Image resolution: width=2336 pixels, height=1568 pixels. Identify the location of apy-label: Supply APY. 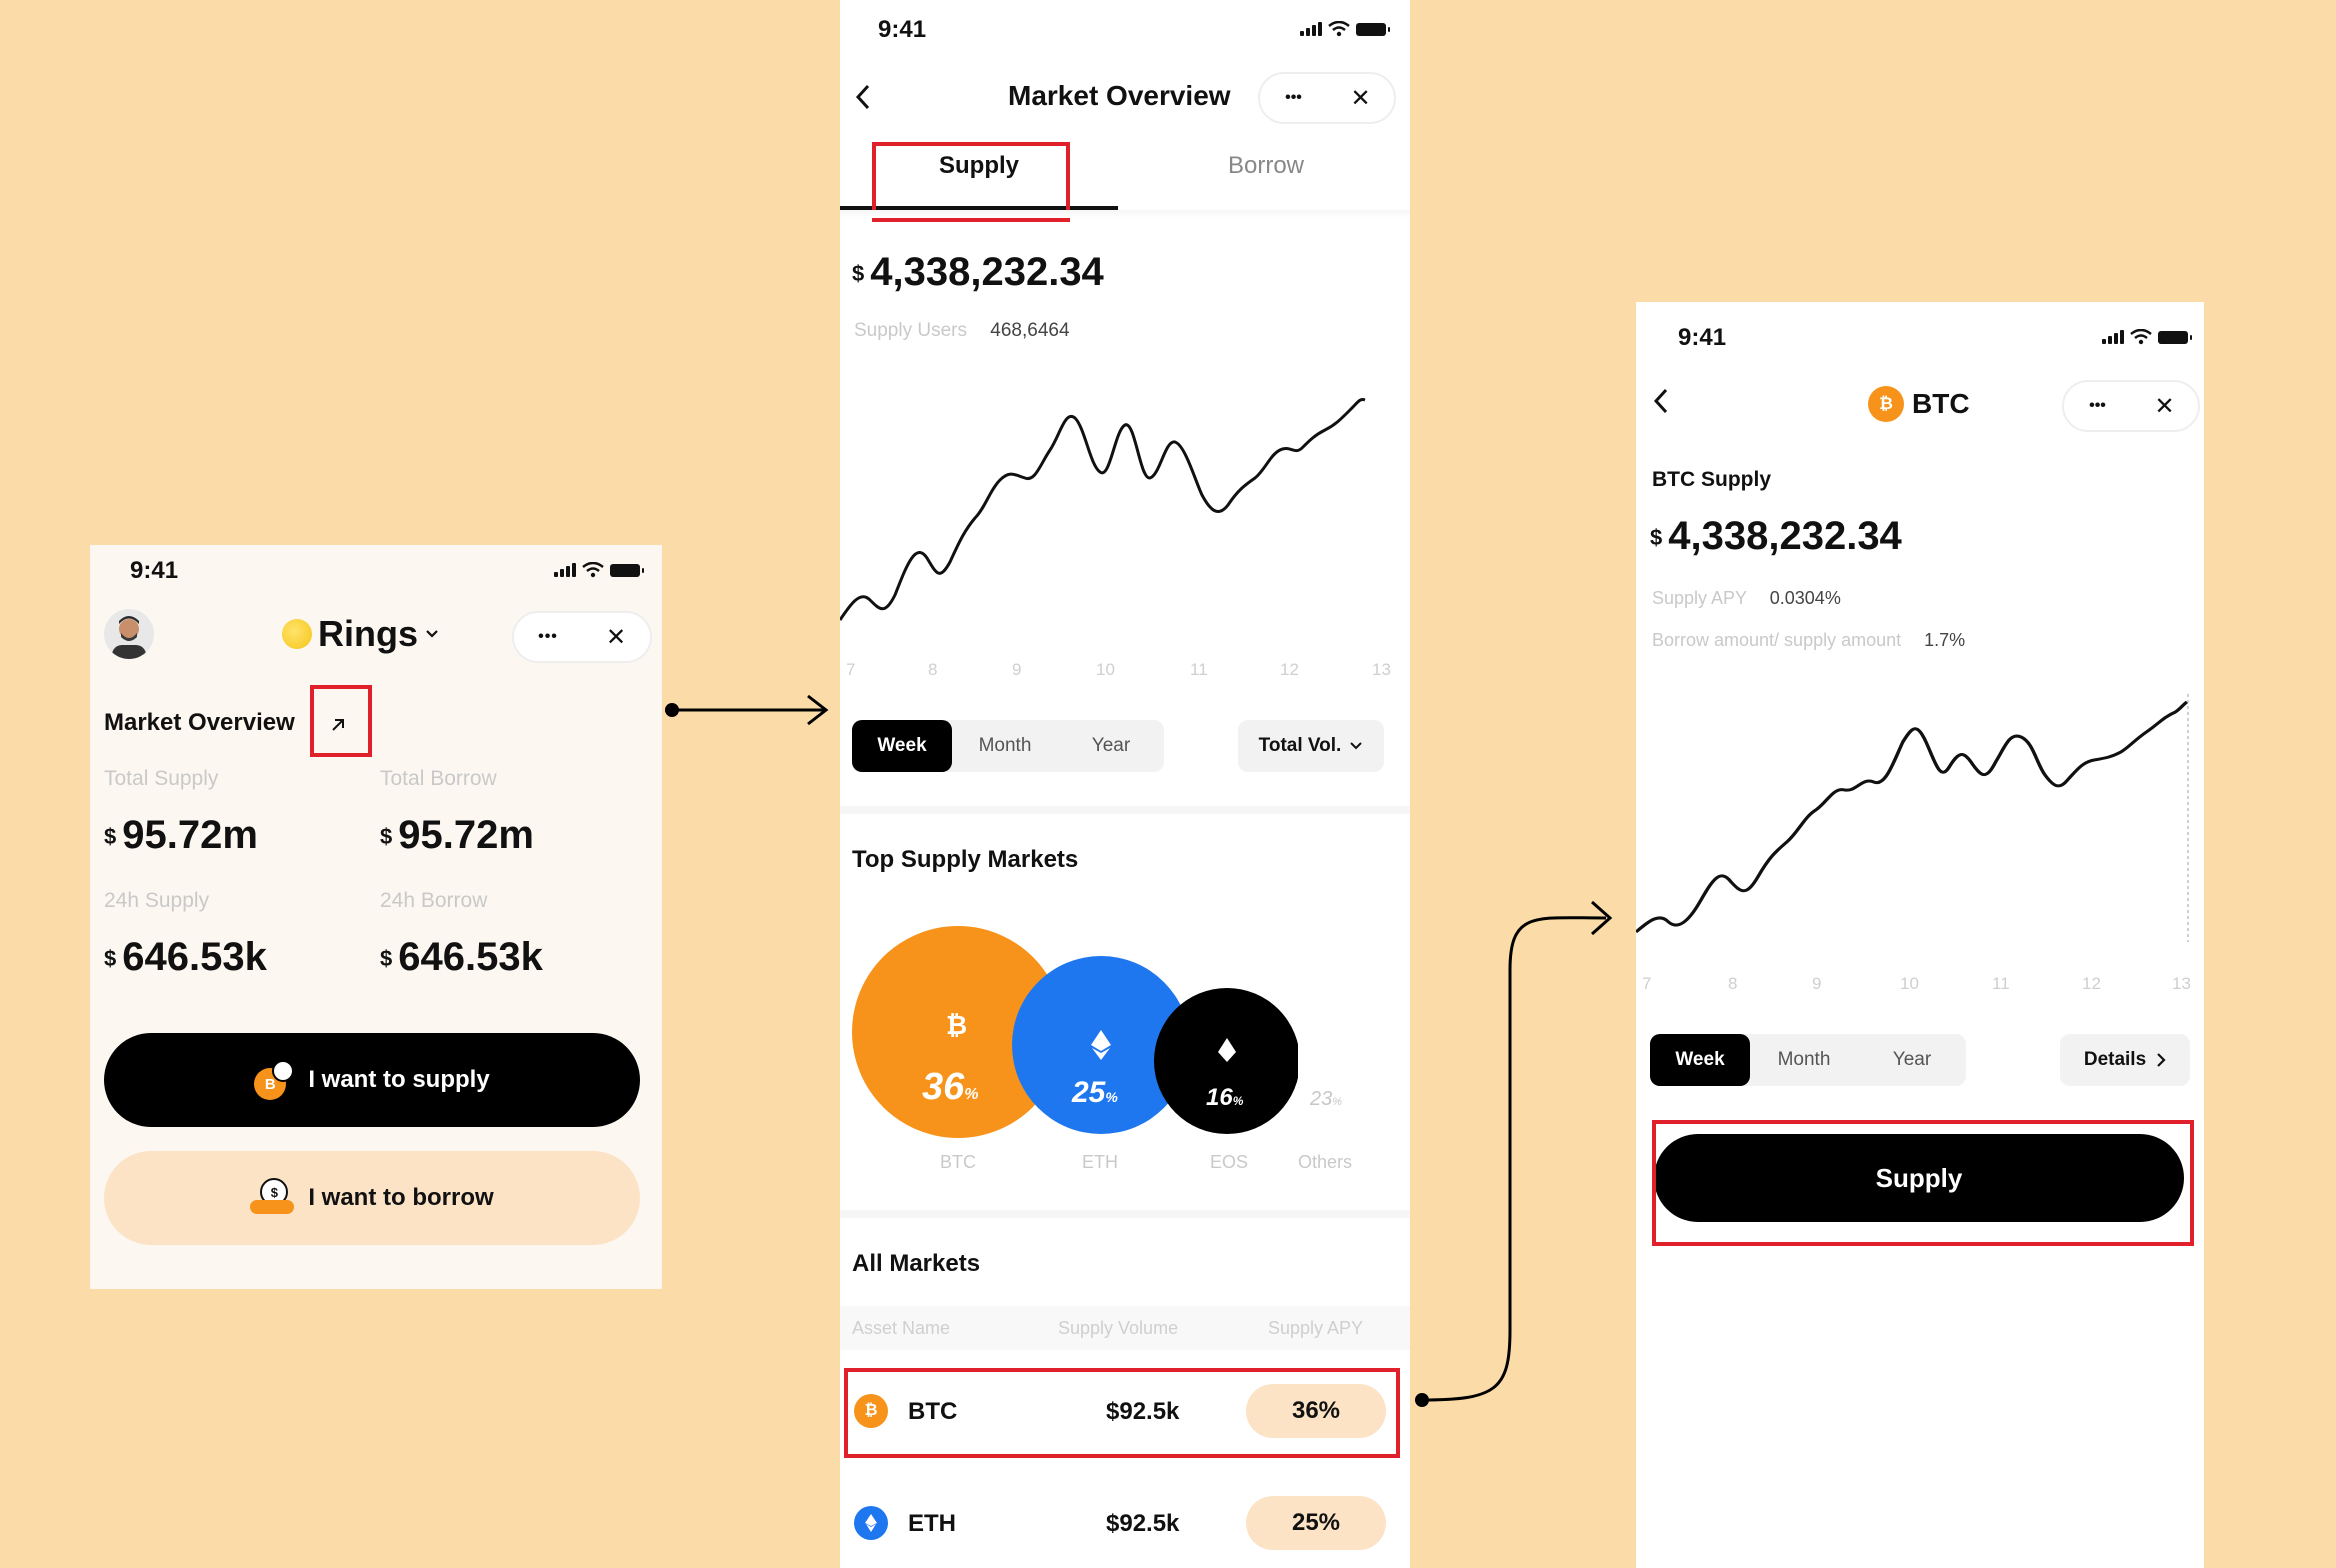
(1699, 598).